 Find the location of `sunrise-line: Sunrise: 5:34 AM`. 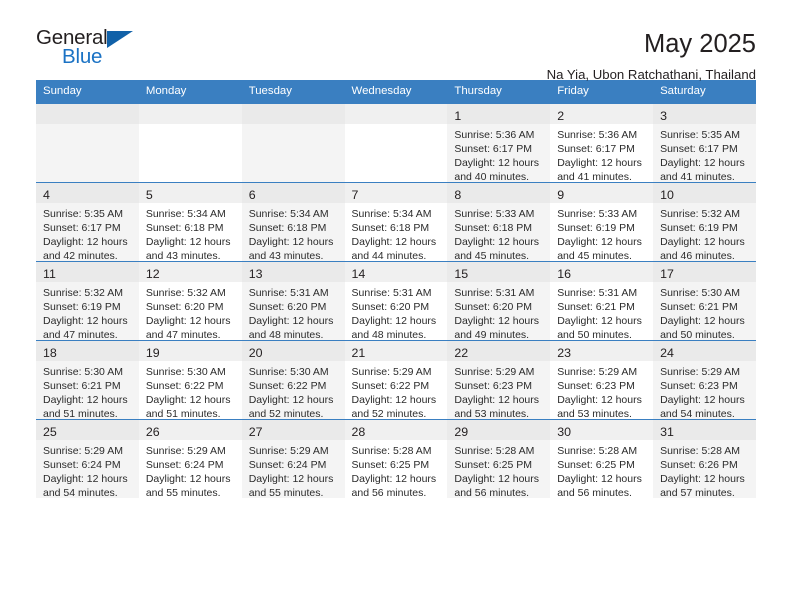

sunrise-line: Sunrise: 5:34 AM is located at coordinates (185, 214).